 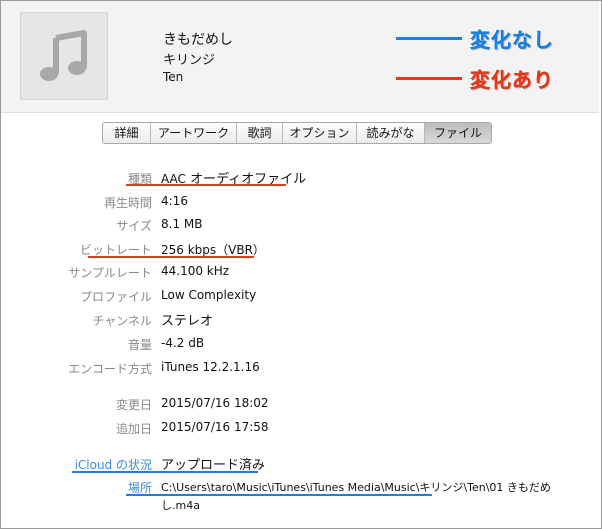 What do you see at coordinates (133, 429) in the screenshot?
I see `added-label: 追加日` at bounding box center [133, 429].